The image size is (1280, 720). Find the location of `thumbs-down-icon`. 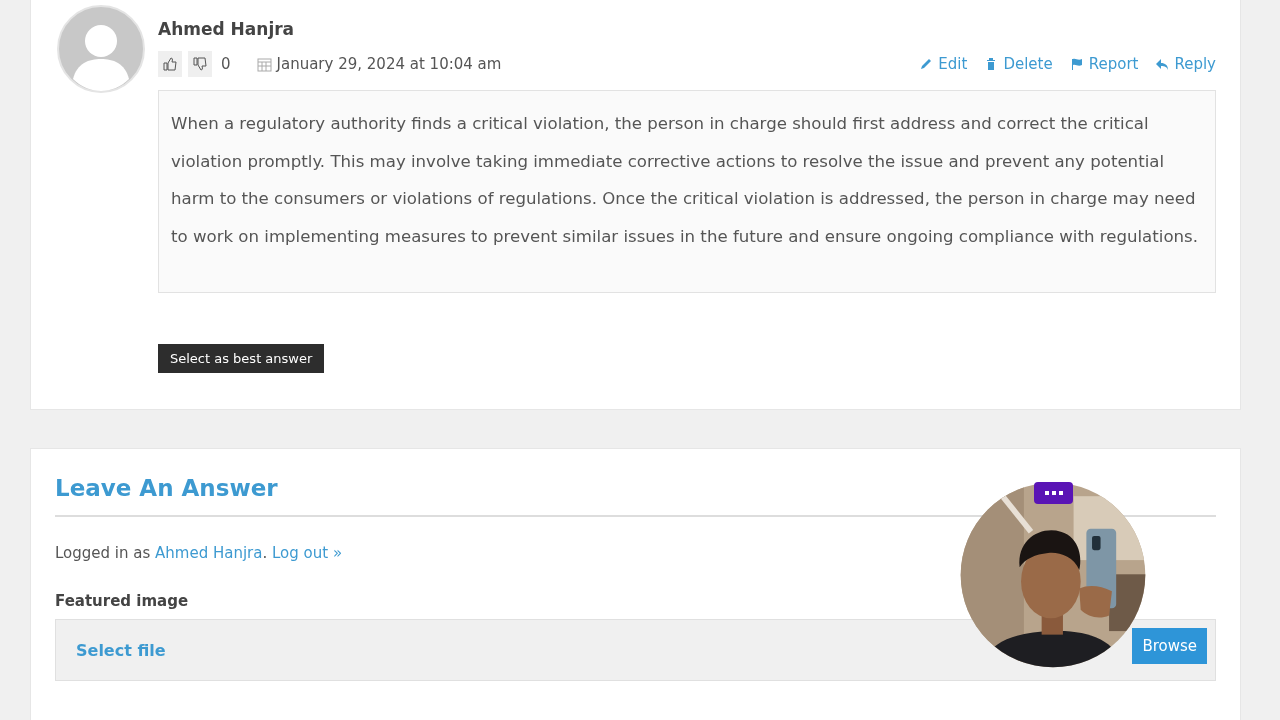

thumbs-down-icon is located at coordinates (200, 64).